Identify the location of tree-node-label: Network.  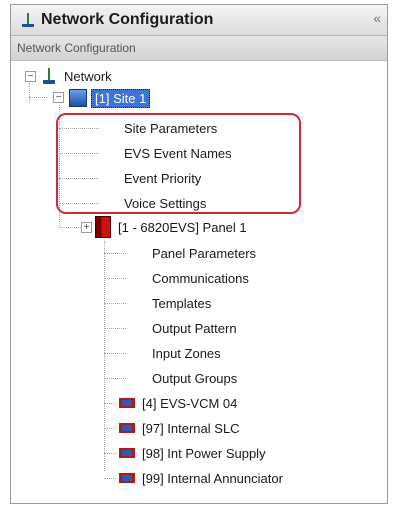
(88, 76).